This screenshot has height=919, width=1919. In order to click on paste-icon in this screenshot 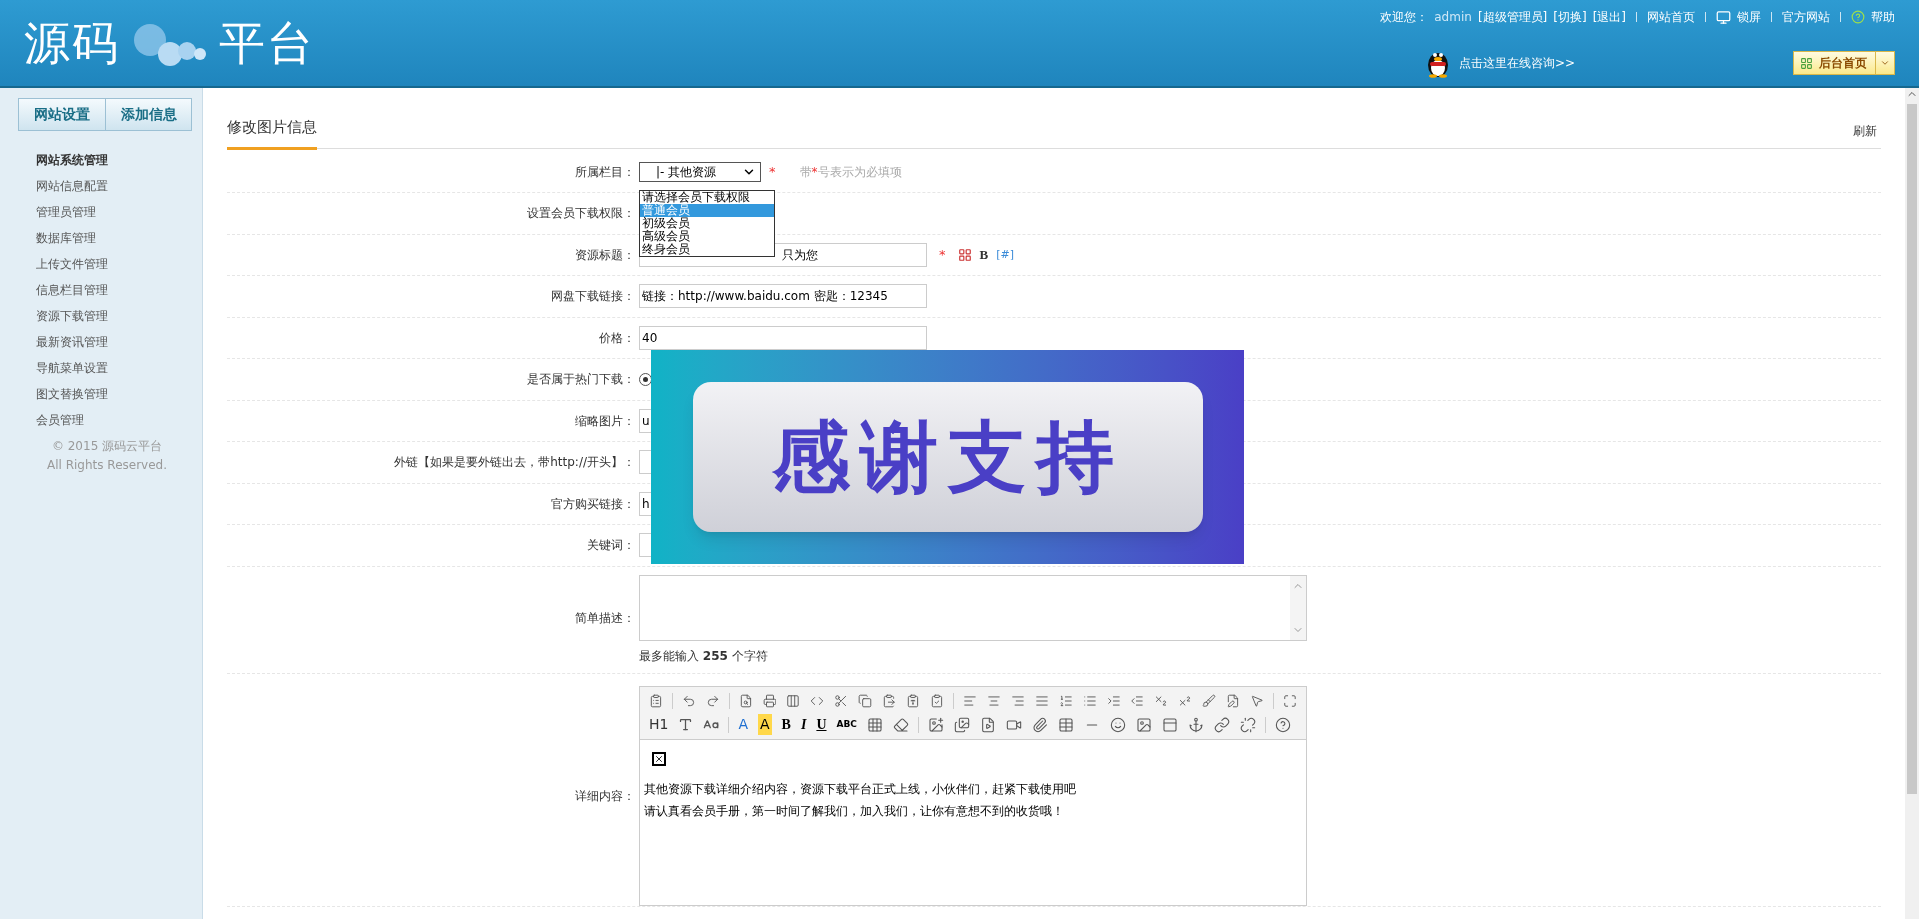, I will do `click(889, 700)`.